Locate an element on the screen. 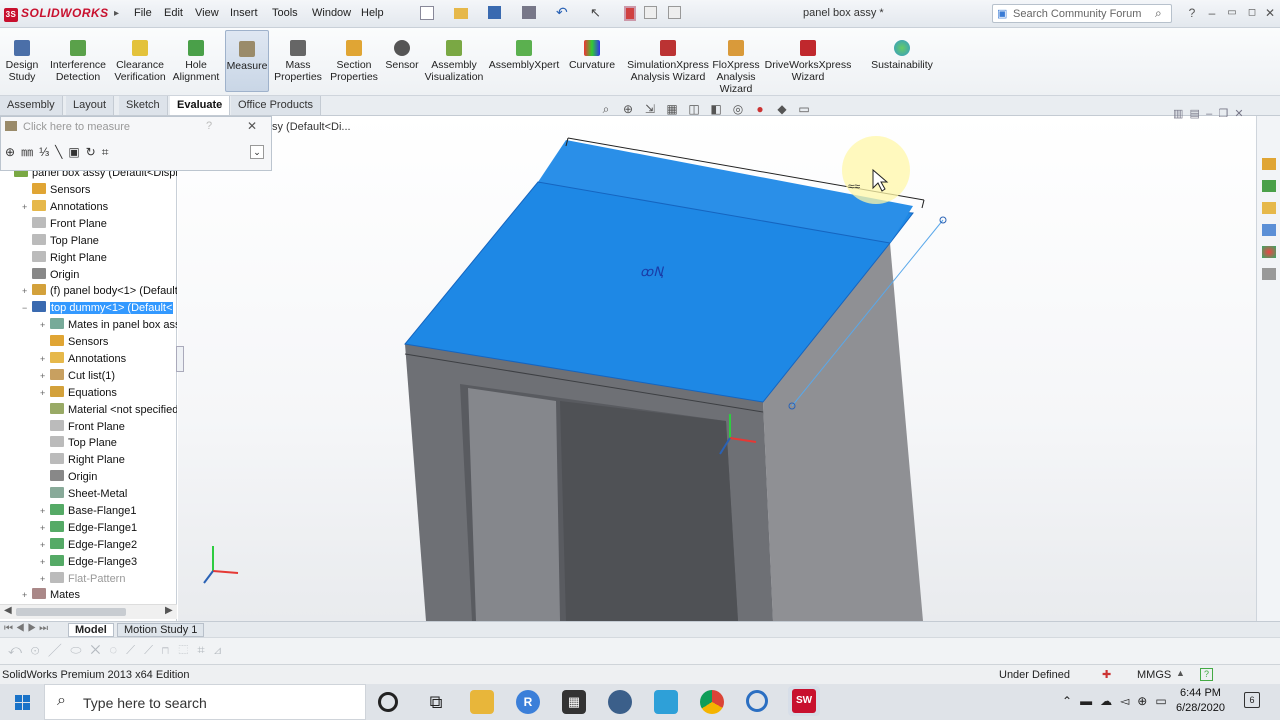 The image size is (1280, 723). sustainability-button: Sustainability is located at coordinates (902, 61).